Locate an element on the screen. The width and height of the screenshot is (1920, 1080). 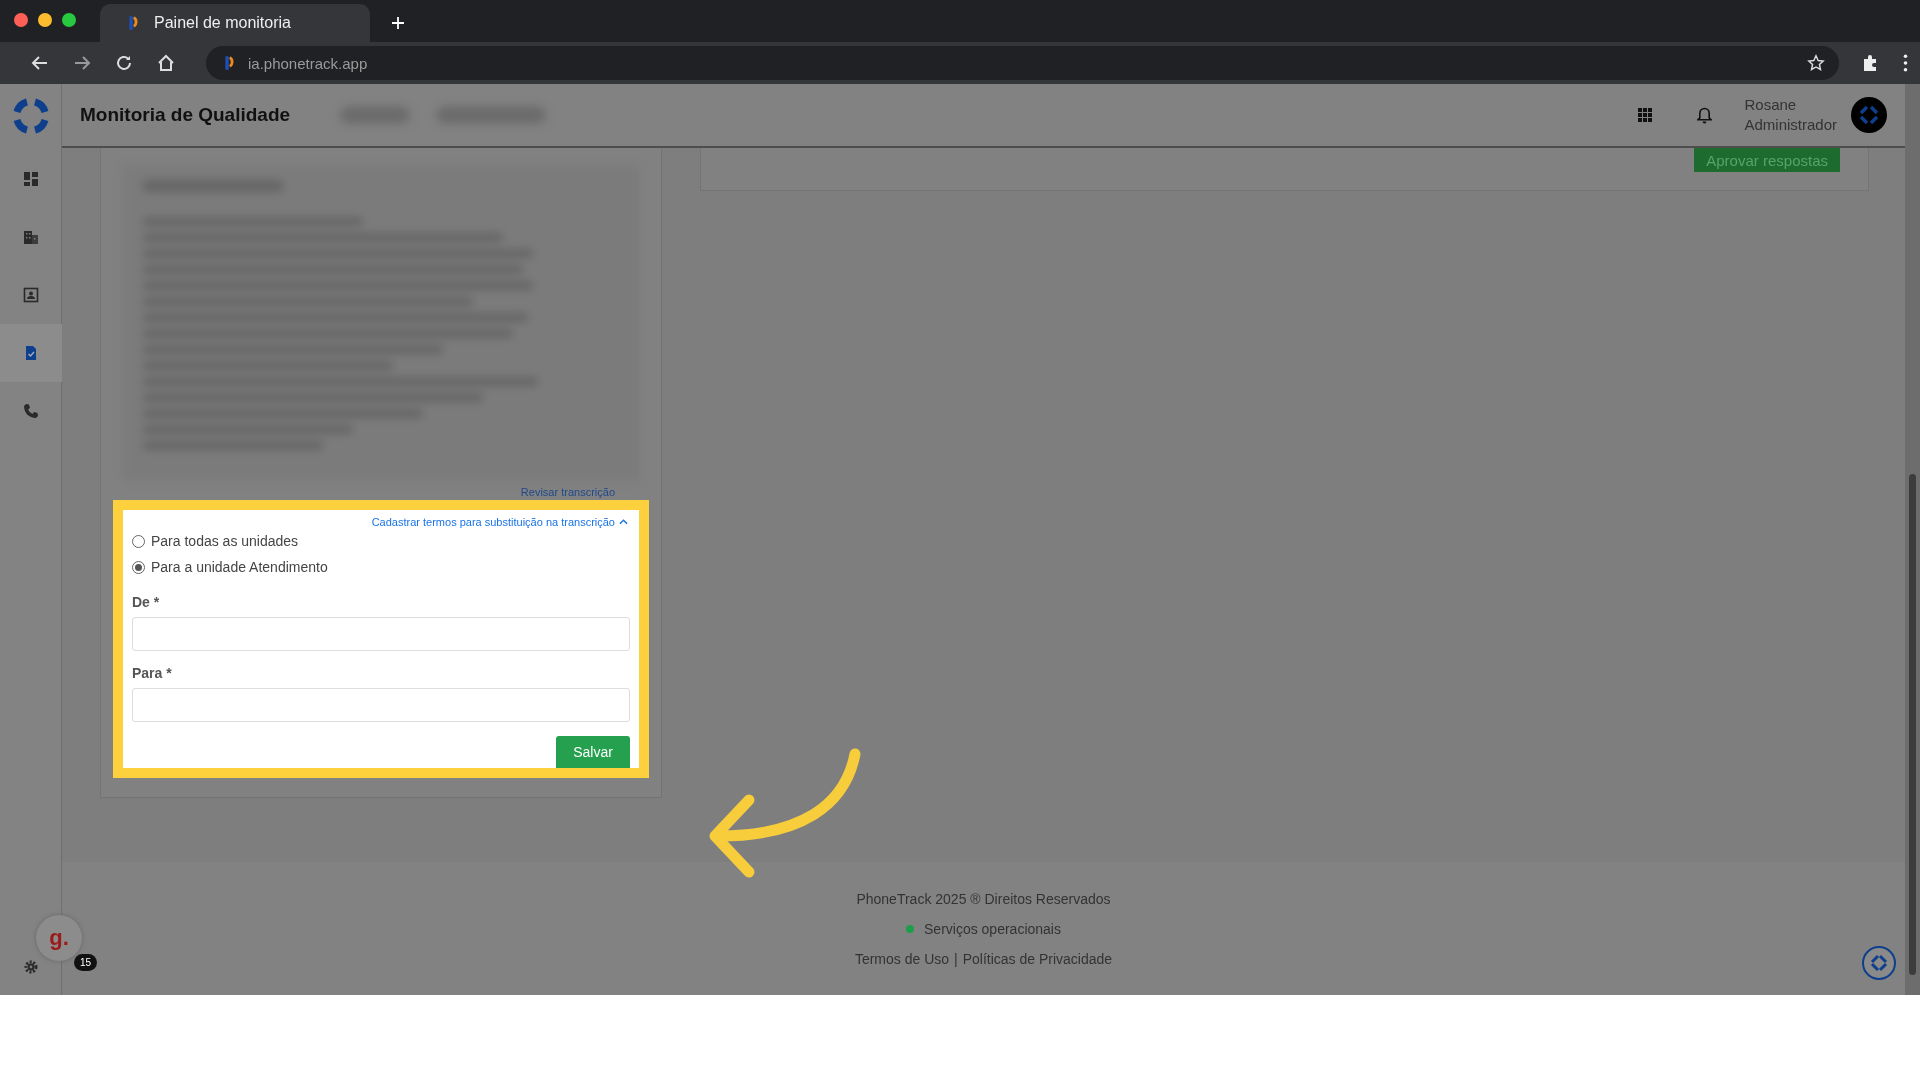
radio-option: Para a unidade Atendimento is located at coordinates (232, 567).